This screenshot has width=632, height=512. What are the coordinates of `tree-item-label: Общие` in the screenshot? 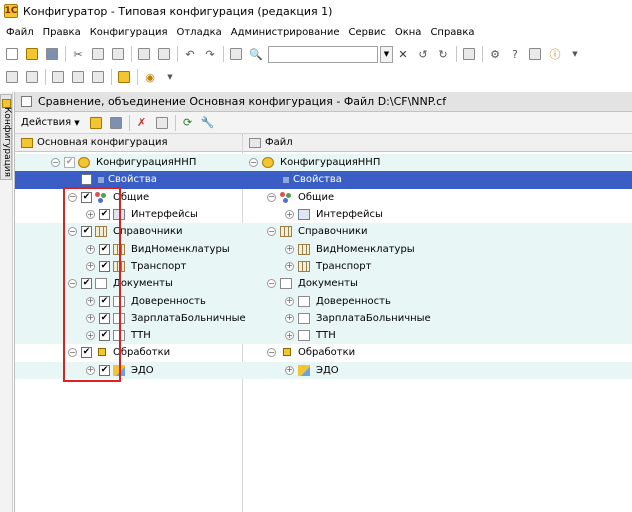 It's located at (316, 197).